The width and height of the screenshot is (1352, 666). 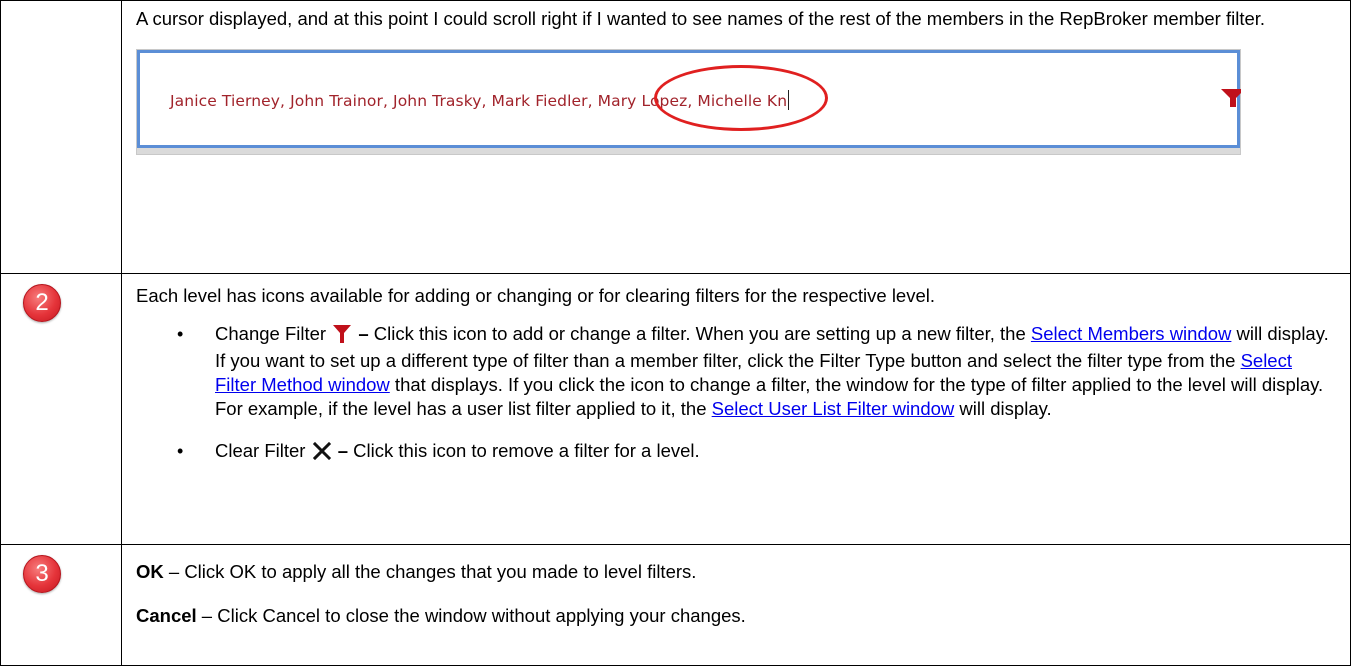 I want to click on inset-shadow, so click(x=688, y=151).